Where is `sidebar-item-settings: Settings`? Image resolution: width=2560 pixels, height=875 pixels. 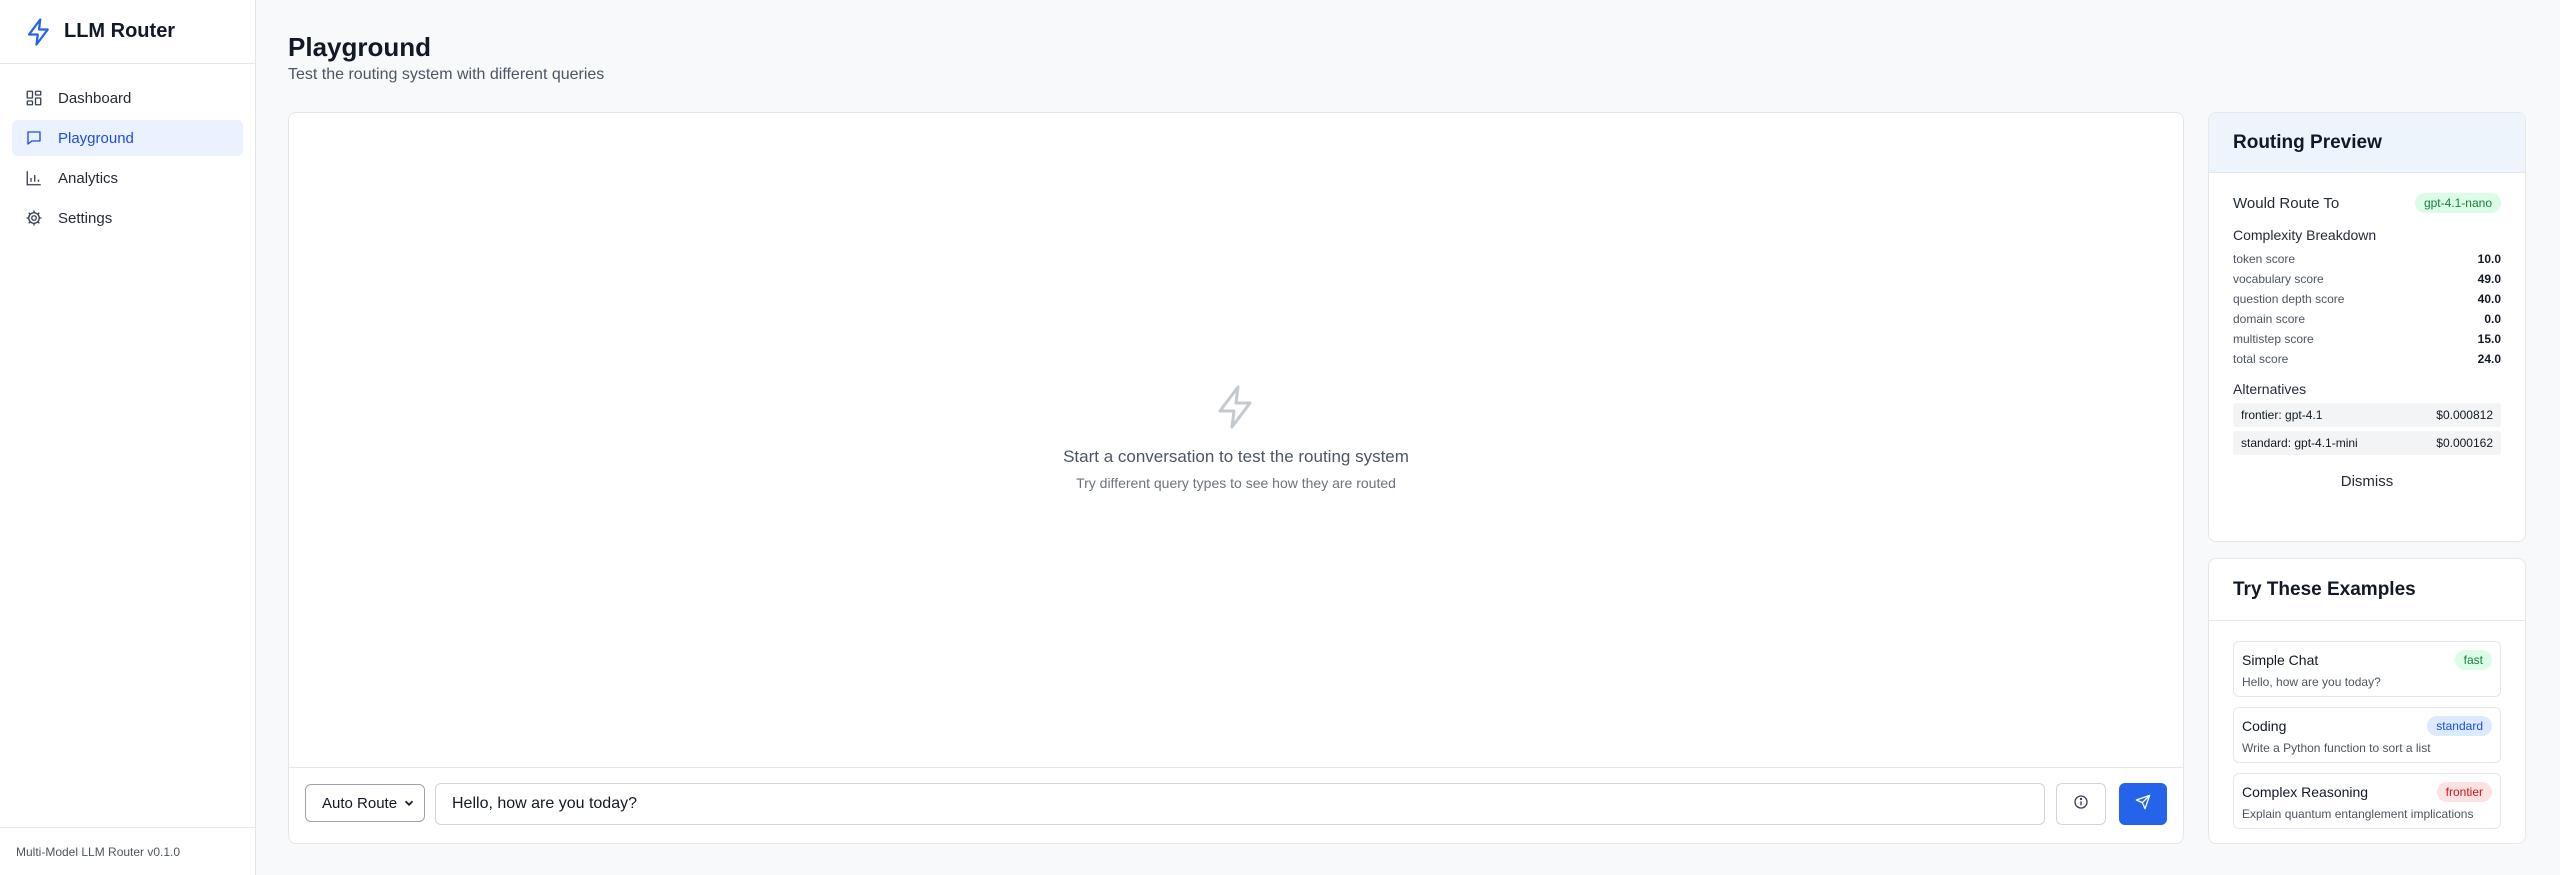
sidebar-item-settings: Settings is located at coordinates (127, 218).